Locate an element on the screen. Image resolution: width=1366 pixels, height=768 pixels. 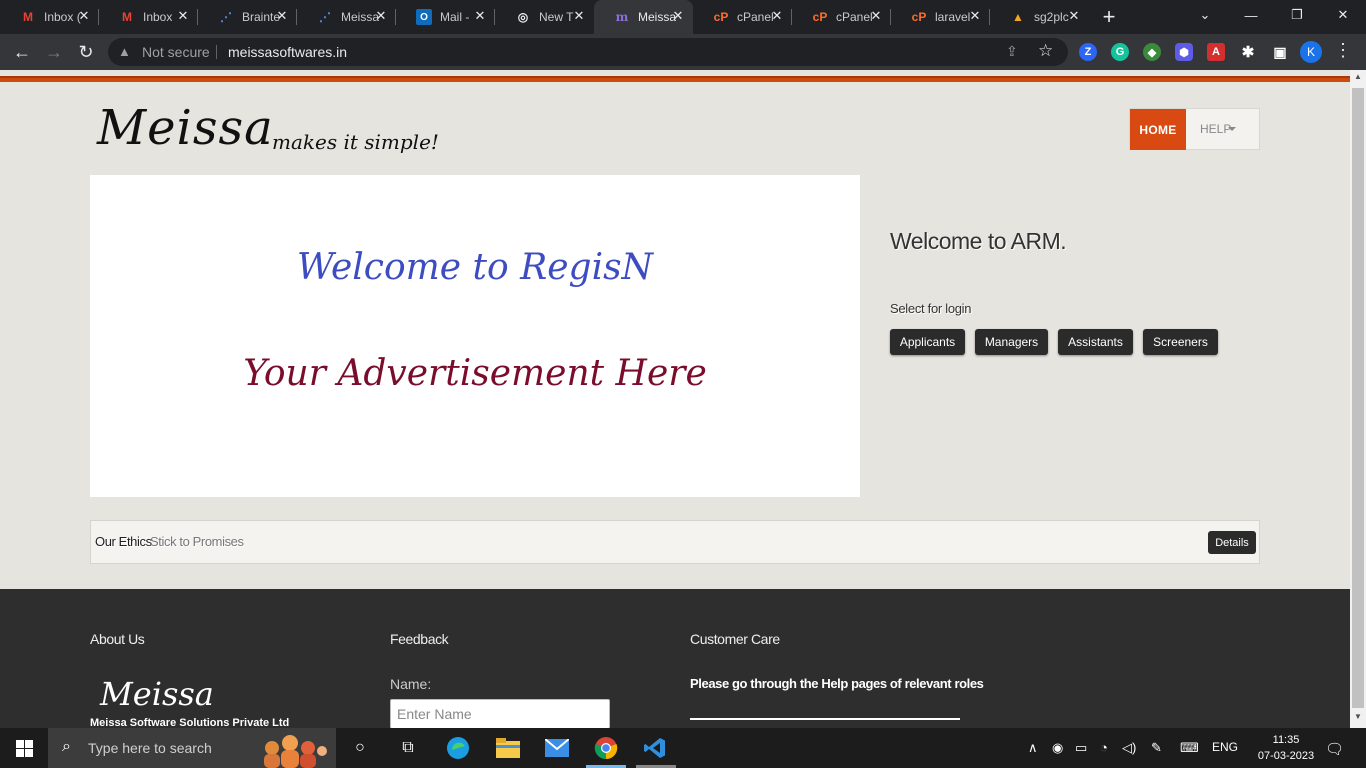
scrollbar-thumb is located at coordinates (1358, 398).